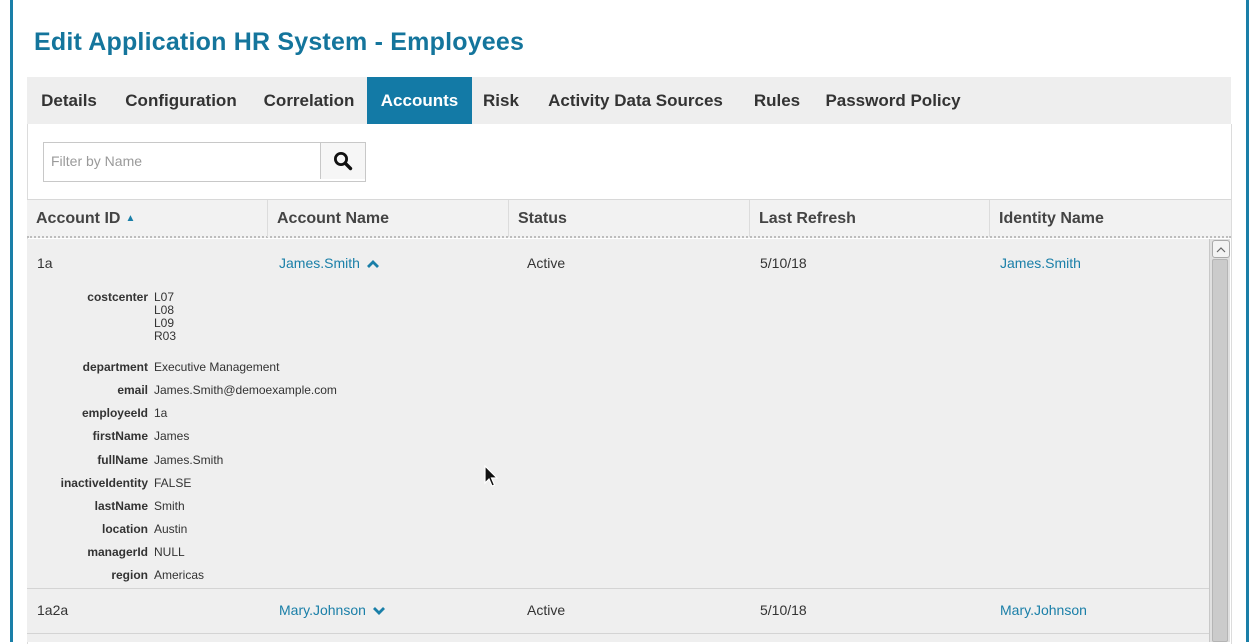 Image resolution: width=1252 pixels, height=644 pixels. Describe the element at coordinates (189, 460) in the screenshot. I see `attribute-value: James.Smith` at that location.